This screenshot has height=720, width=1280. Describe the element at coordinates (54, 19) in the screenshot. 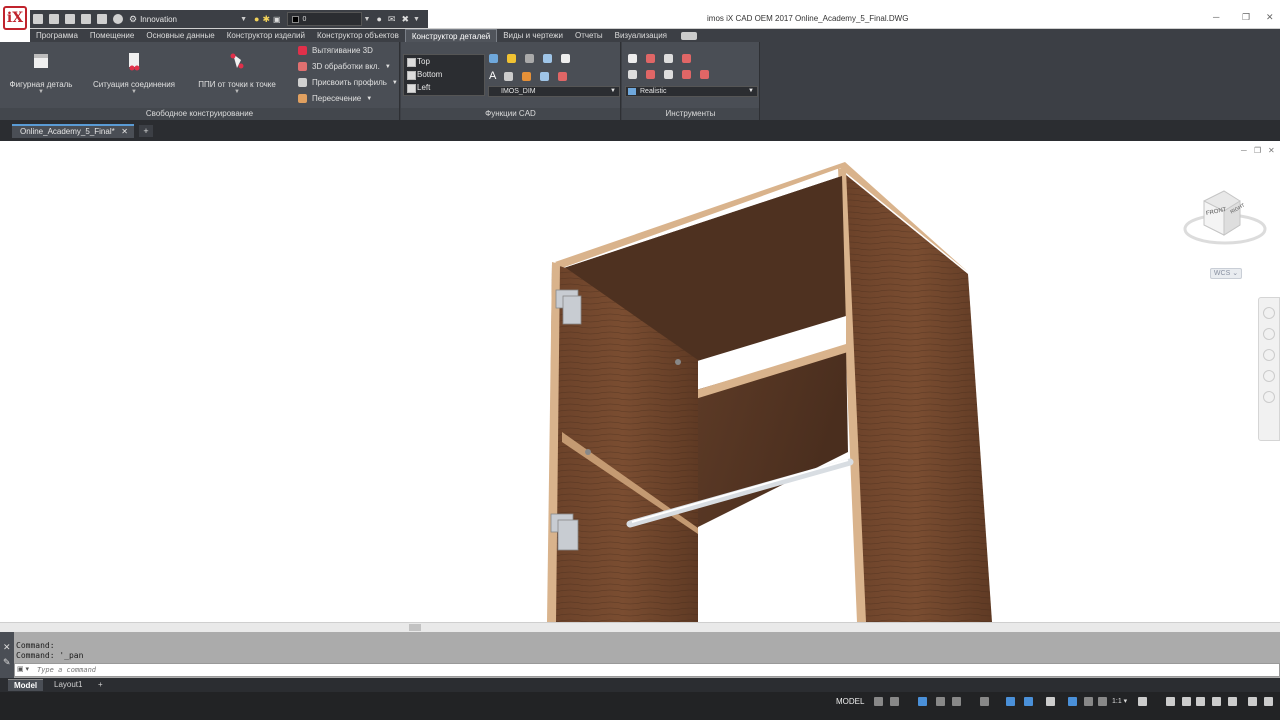

I see `open-file-icon` at that location.